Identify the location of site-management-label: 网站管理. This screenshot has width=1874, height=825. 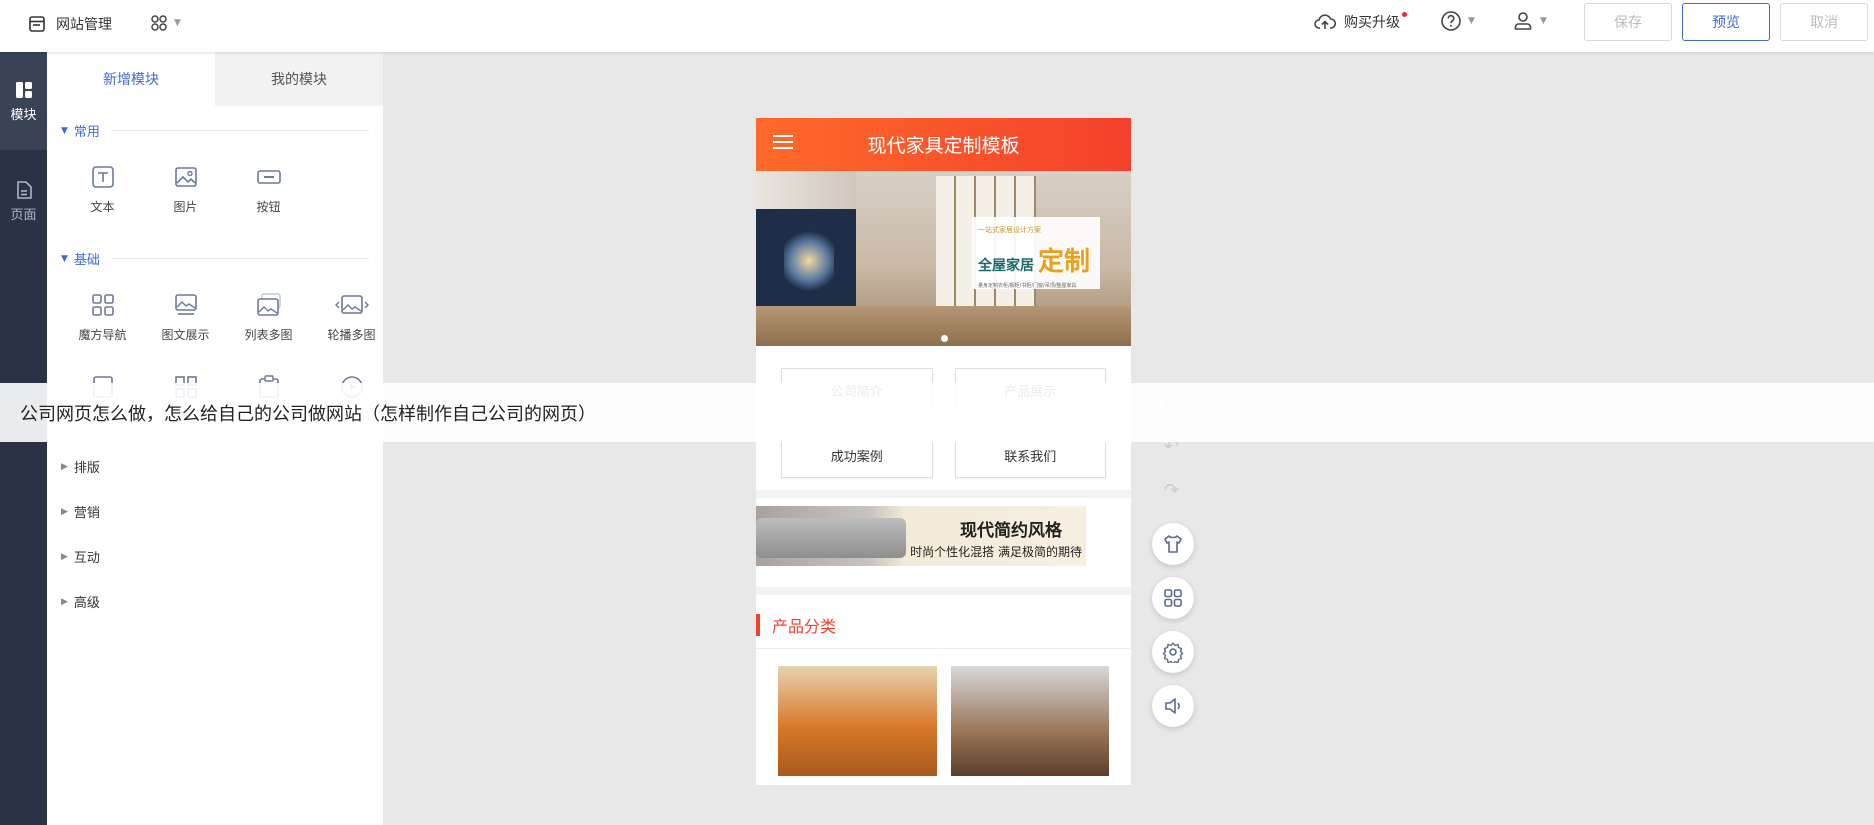
(84, 25).